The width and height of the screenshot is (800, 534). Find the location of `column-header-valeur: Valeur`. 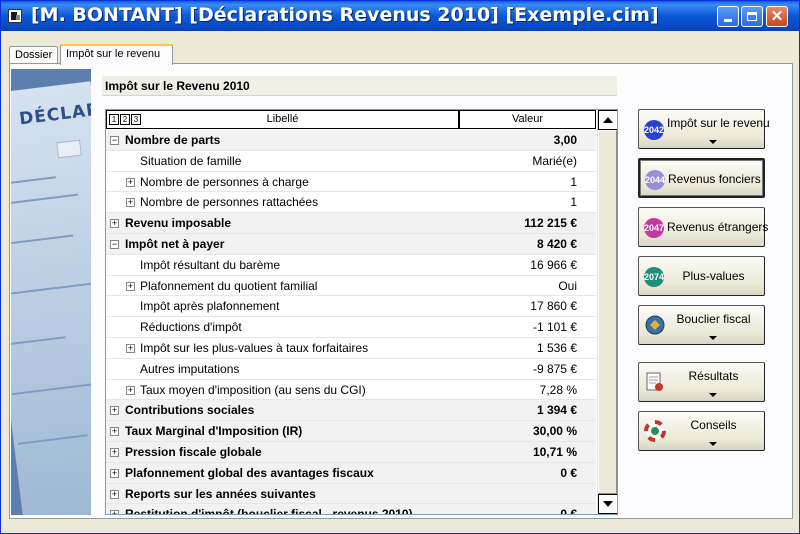

column-header-valeur: Valeur is located at coordinates (527, 119).